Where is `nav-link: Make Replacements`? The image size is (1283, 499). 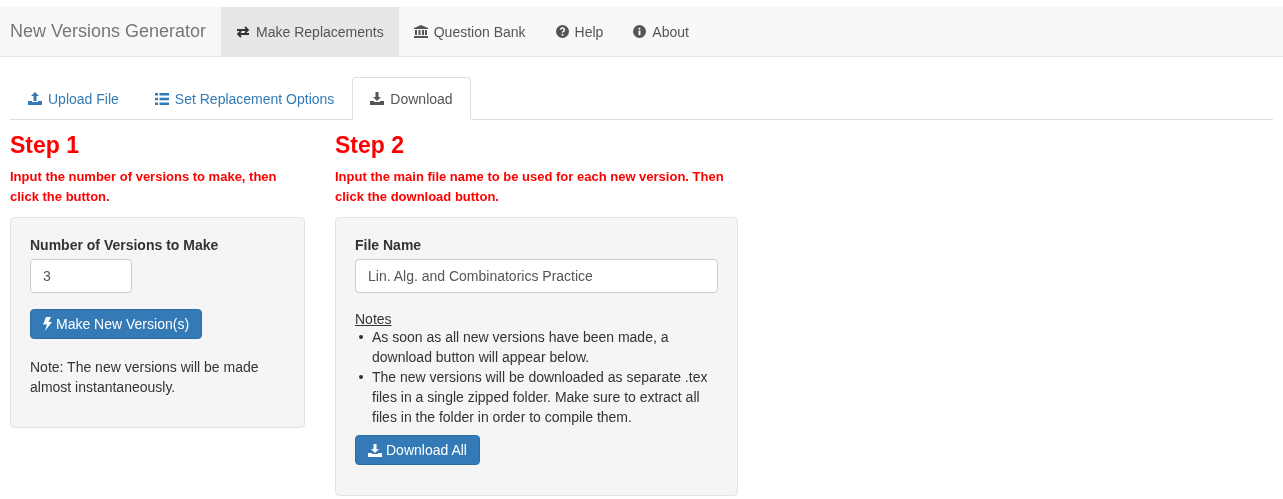 nav-link: Make Replacements is located at coordinates (310, 31).